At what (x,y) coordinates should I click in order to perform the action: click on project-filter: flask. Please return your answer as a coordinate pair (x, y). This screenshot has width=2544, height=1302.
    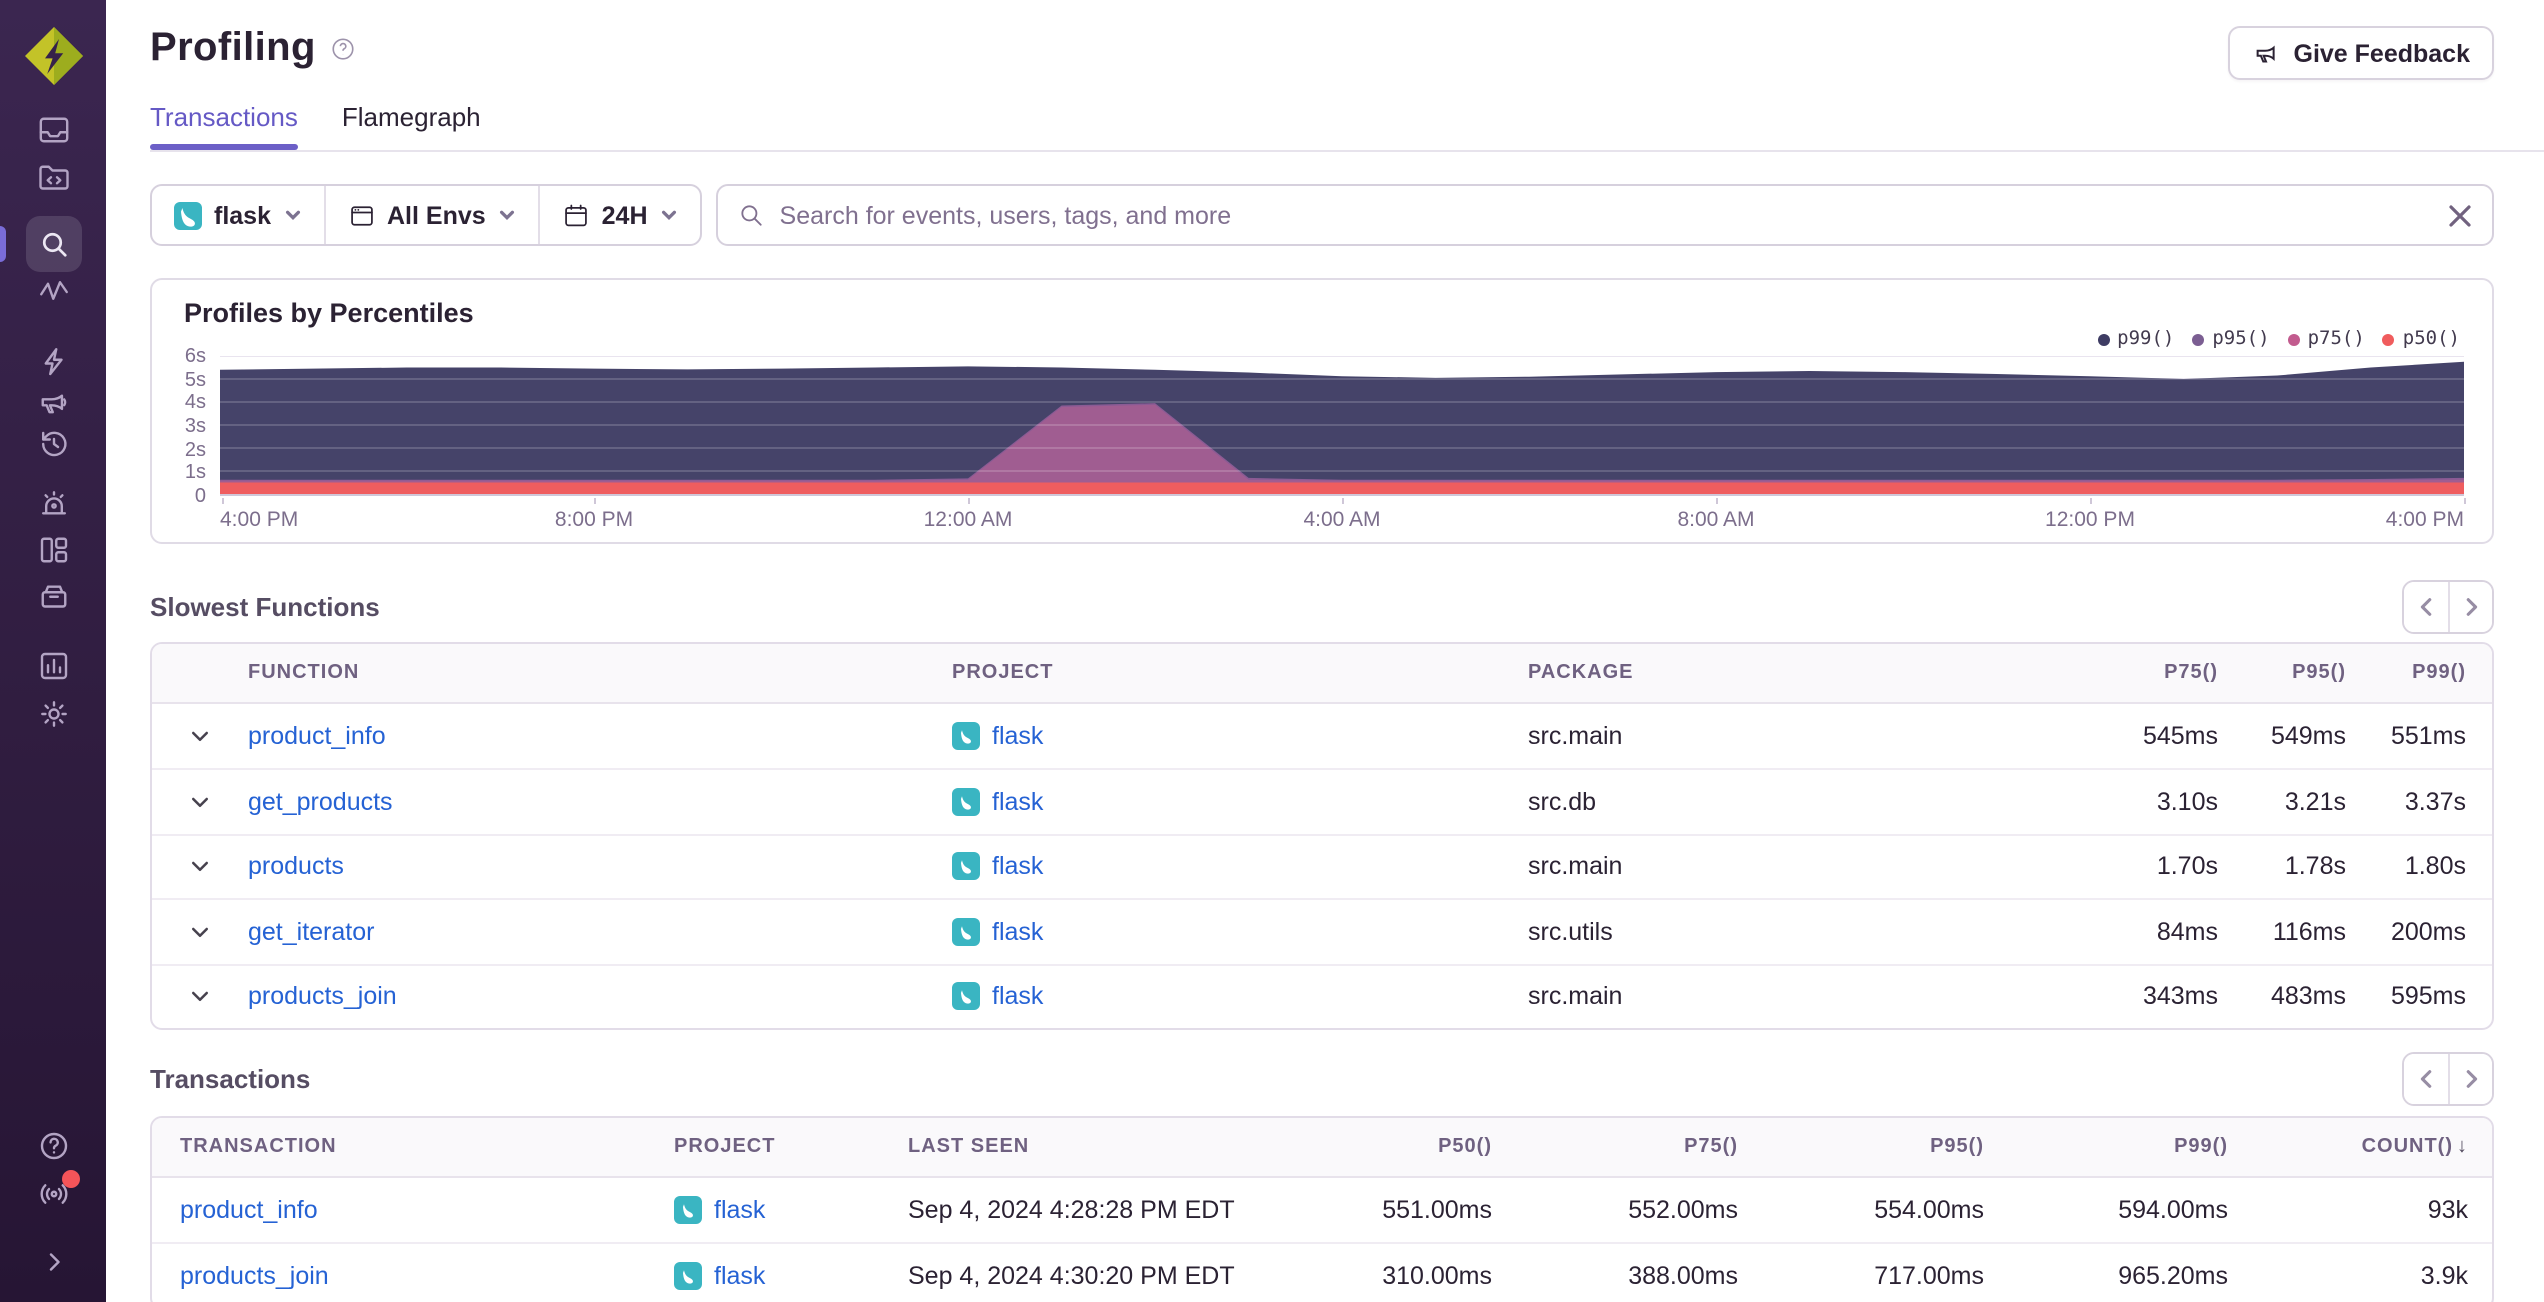
    Looking at the image, I should click on (237, 215).